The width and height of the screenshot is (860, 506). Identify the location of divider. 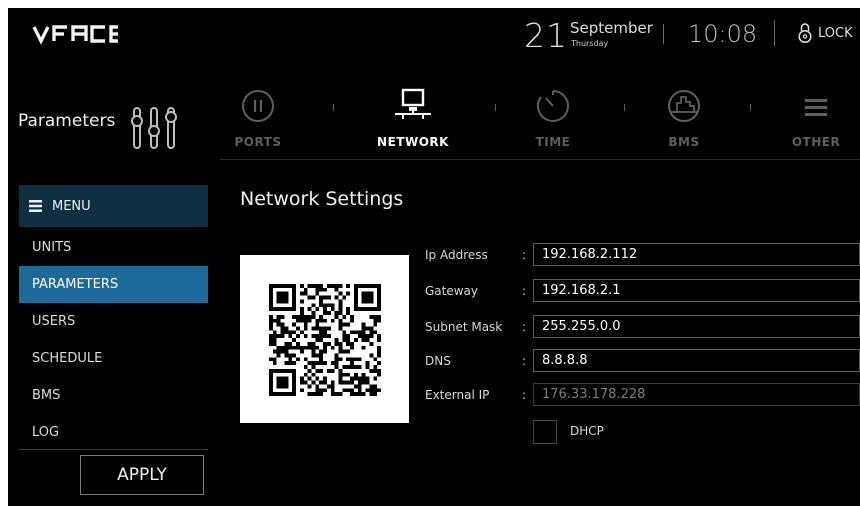
(113, 449).